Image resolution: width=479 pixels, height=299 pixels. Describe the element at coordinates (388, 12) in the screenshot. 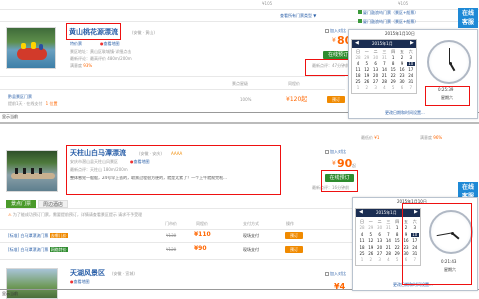

I see `right-link-1: 厦门鼓浪屿门票（景区+船票）` at that location.